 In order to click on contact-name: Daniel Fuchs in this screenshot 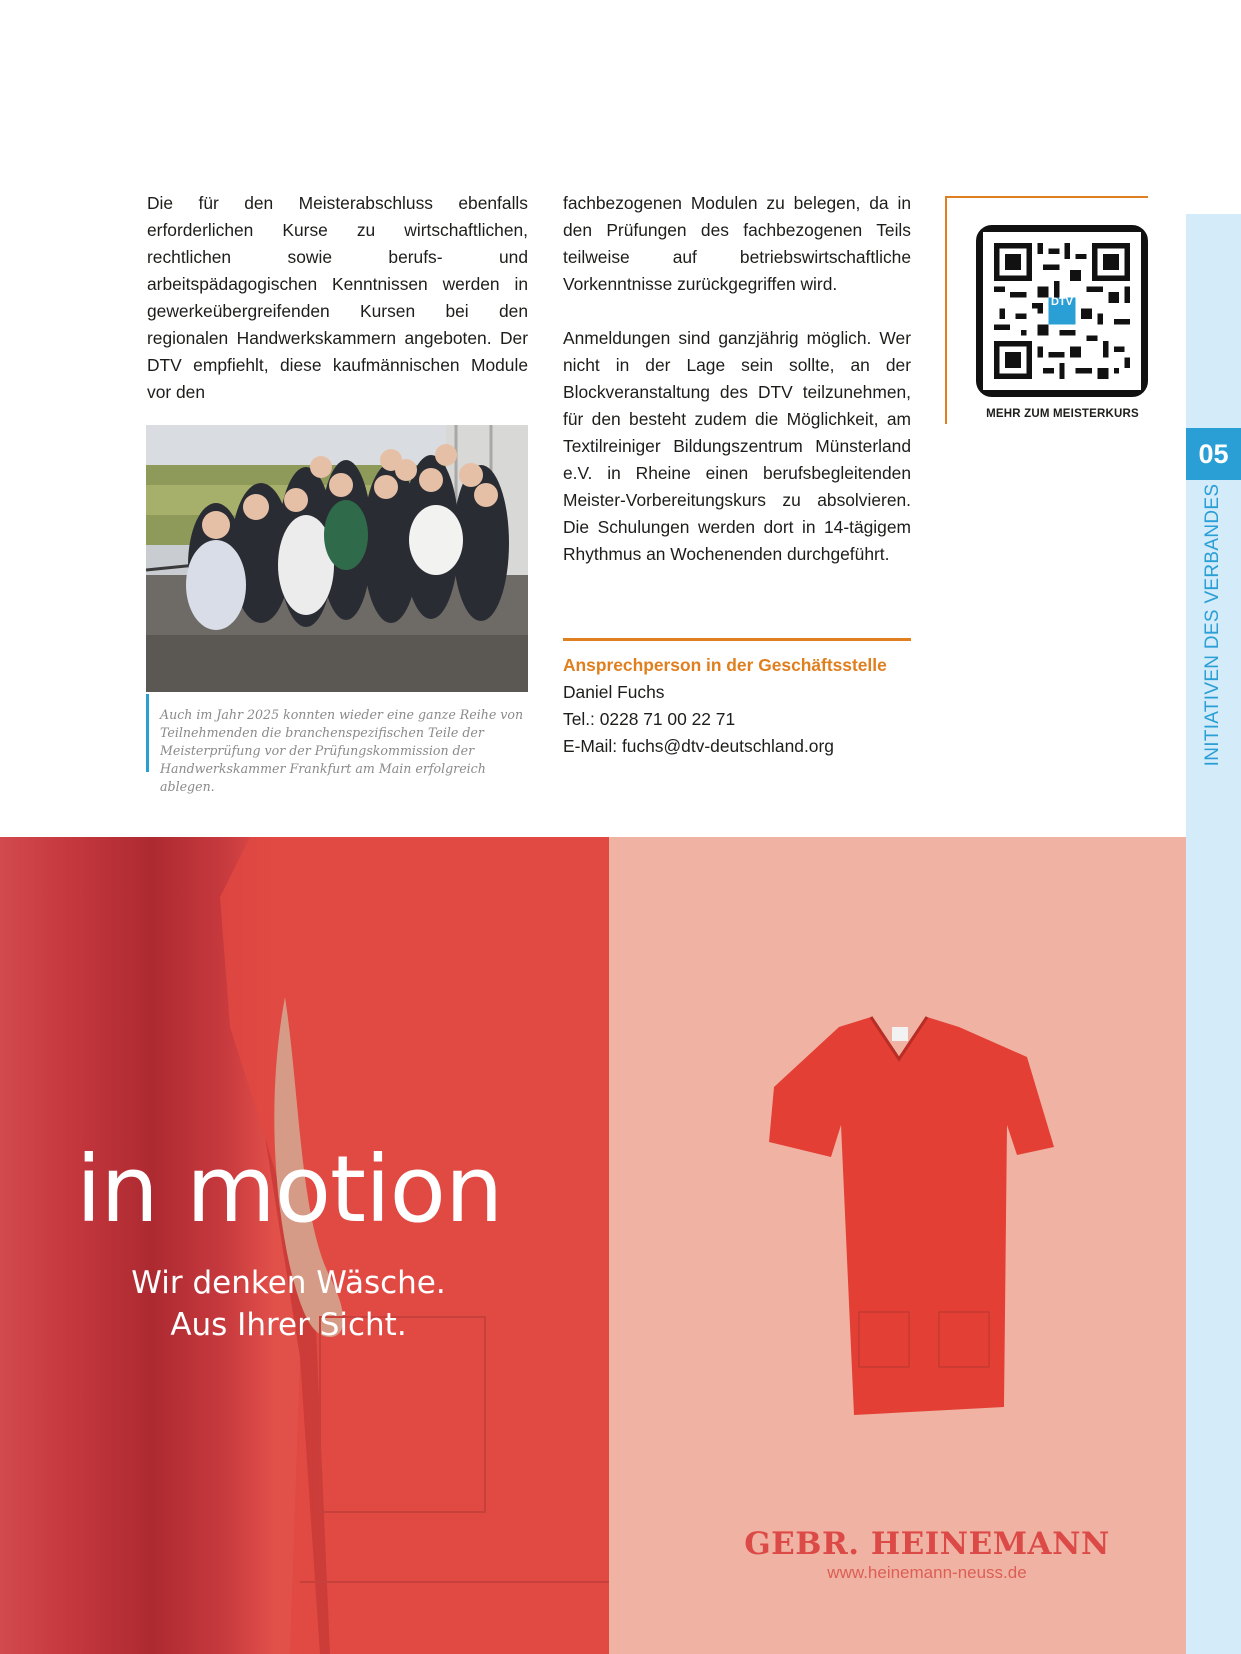, I will do `click(614, 692)`.